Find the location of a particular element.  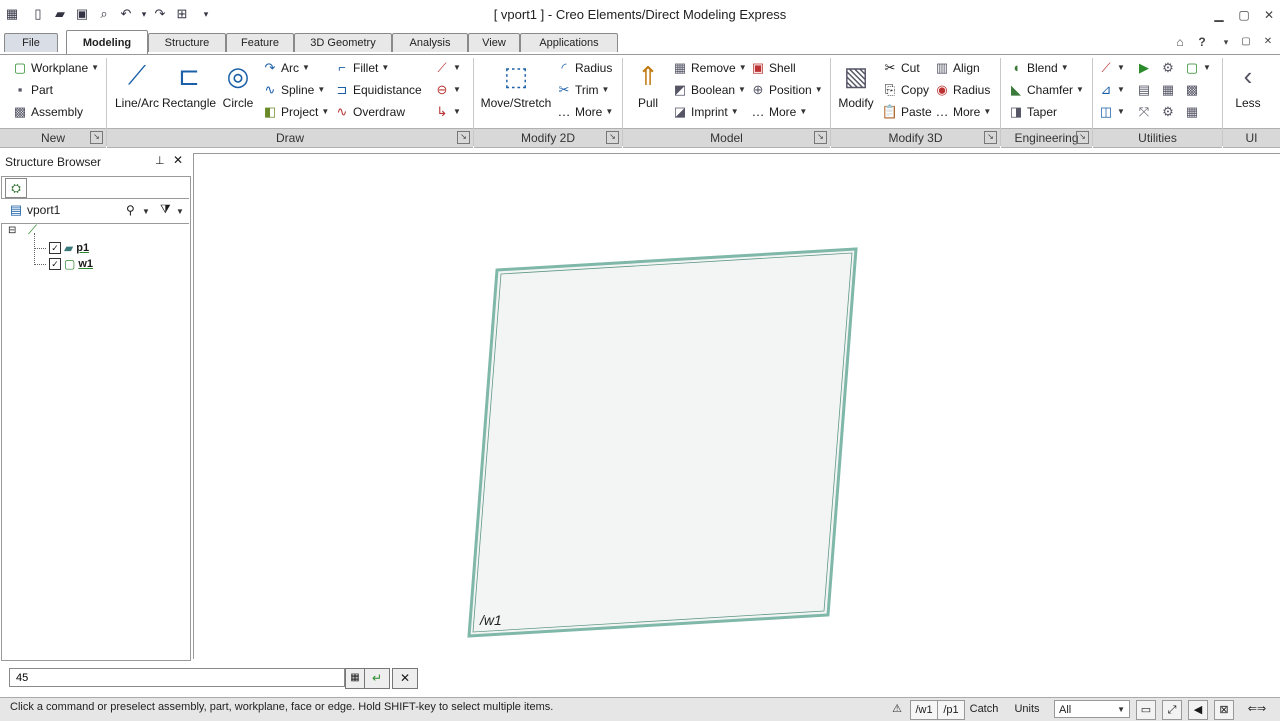

previous-view-icon: ◀ is located at coordinates (1198, 710).